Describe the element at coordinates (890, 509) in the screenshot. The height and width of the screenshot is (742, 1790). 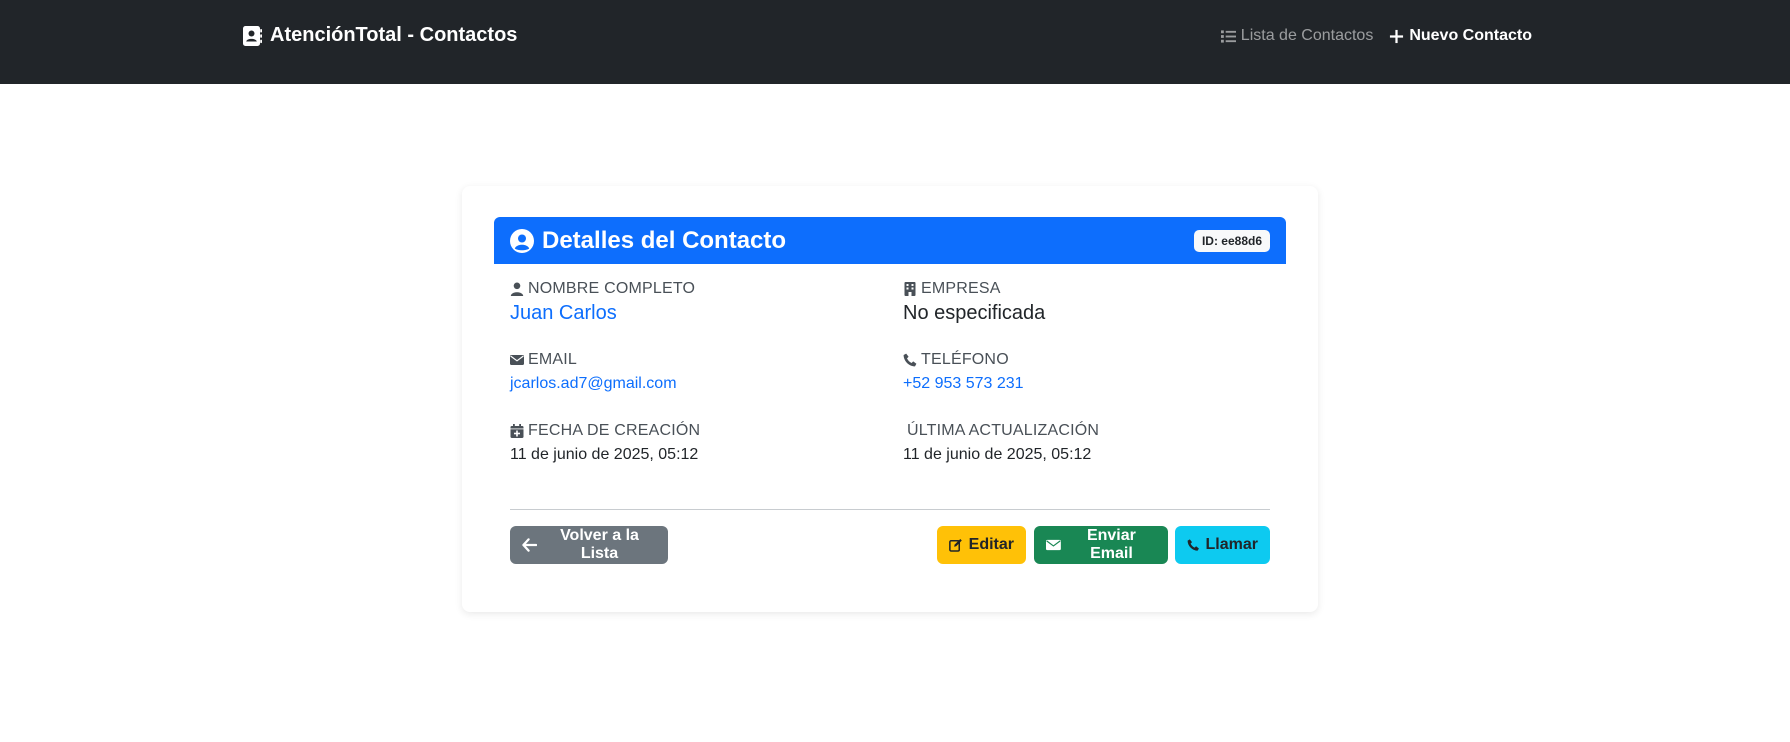
I see `divider` at that location.